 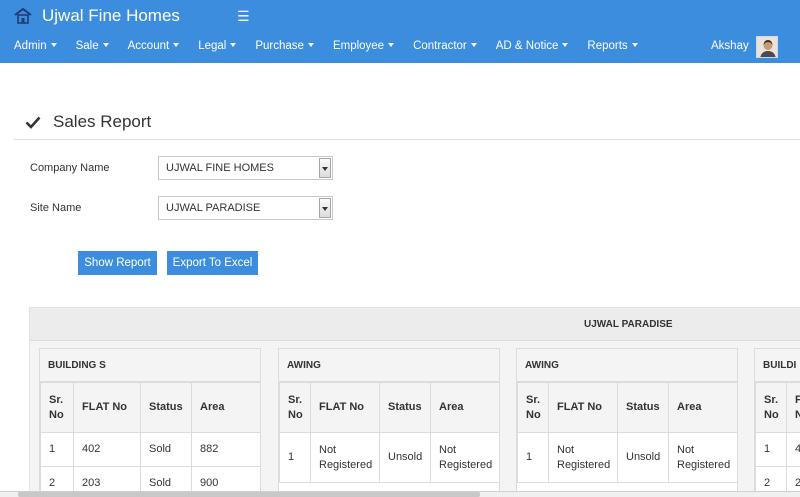 What do you see at coordinates (212, 263) in the screenshot?
I see `export-to-excel-button: Export To Excel` at bounding box center [212, 263].